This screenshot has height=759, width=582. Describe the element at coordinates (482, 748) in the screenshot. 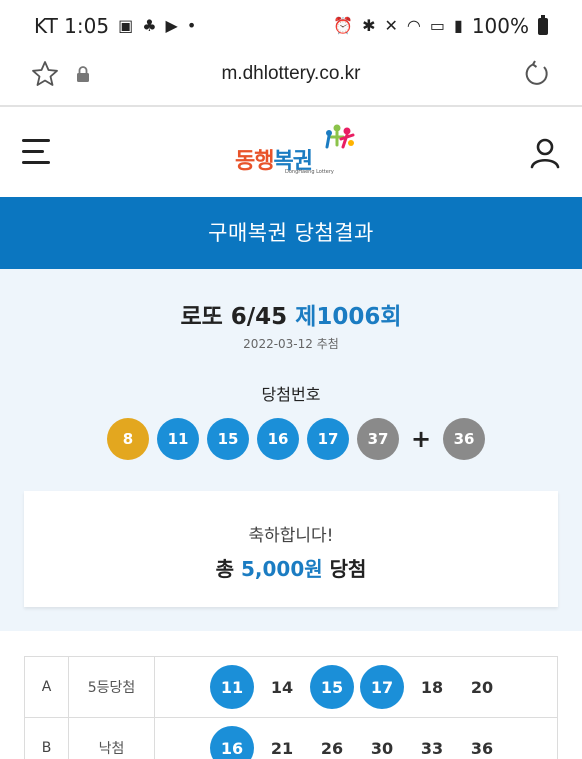

I see `ticket-number: 36` at that location.